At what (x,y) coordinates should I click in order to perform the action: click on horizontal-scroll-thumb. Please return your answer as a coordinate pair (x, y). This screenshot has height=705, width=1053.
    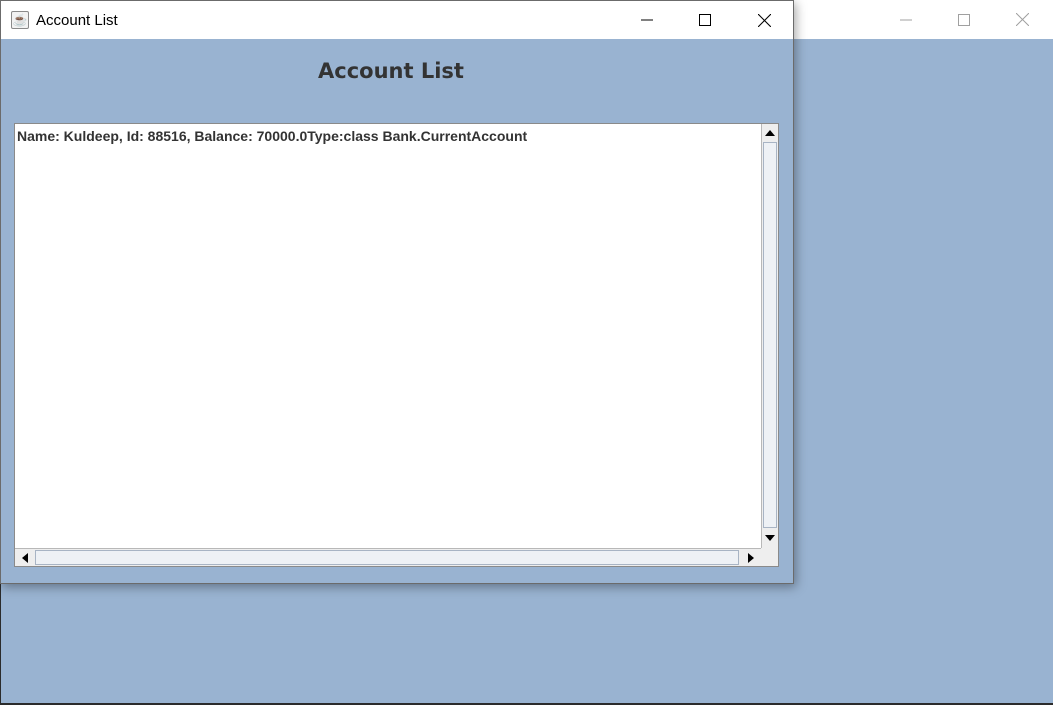
    Looking at the image, I should click on (387, 557).